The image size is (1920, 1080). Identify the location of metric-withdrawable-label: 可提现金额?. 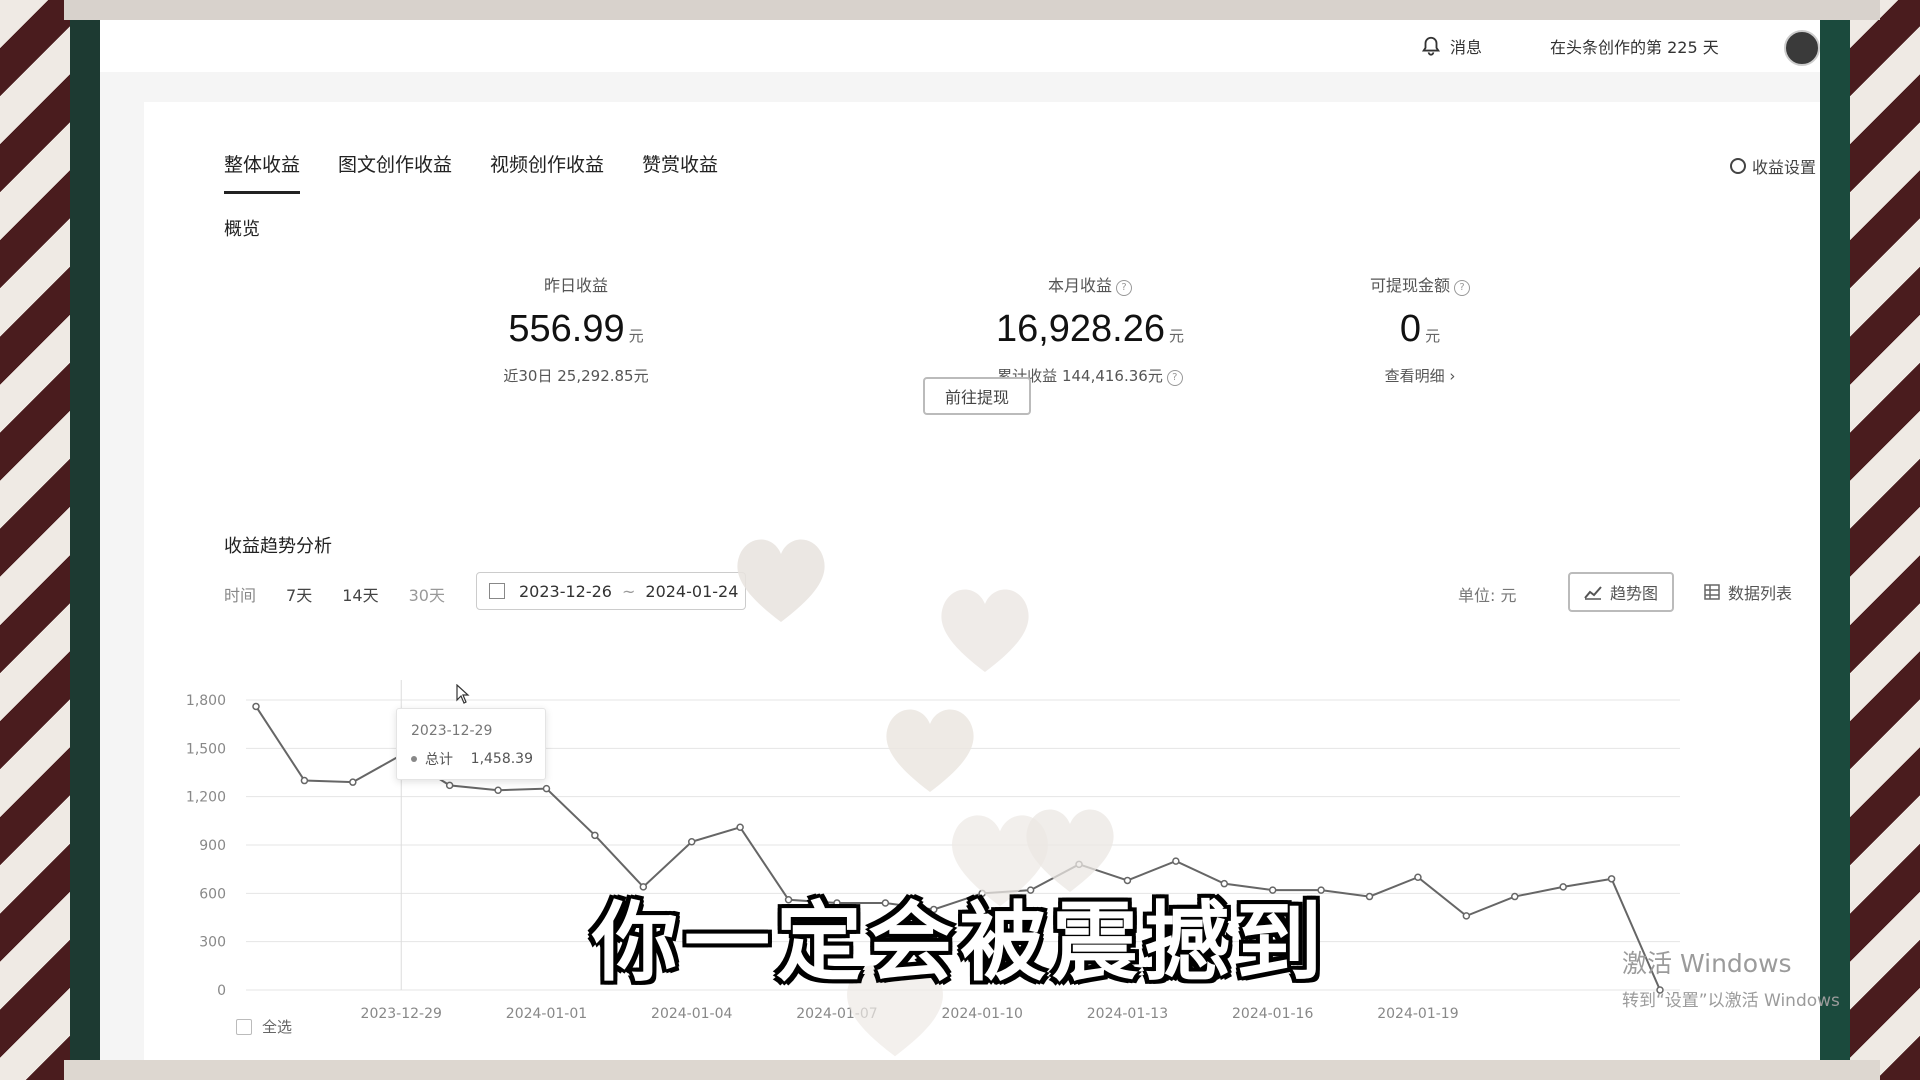
(1420, 284).